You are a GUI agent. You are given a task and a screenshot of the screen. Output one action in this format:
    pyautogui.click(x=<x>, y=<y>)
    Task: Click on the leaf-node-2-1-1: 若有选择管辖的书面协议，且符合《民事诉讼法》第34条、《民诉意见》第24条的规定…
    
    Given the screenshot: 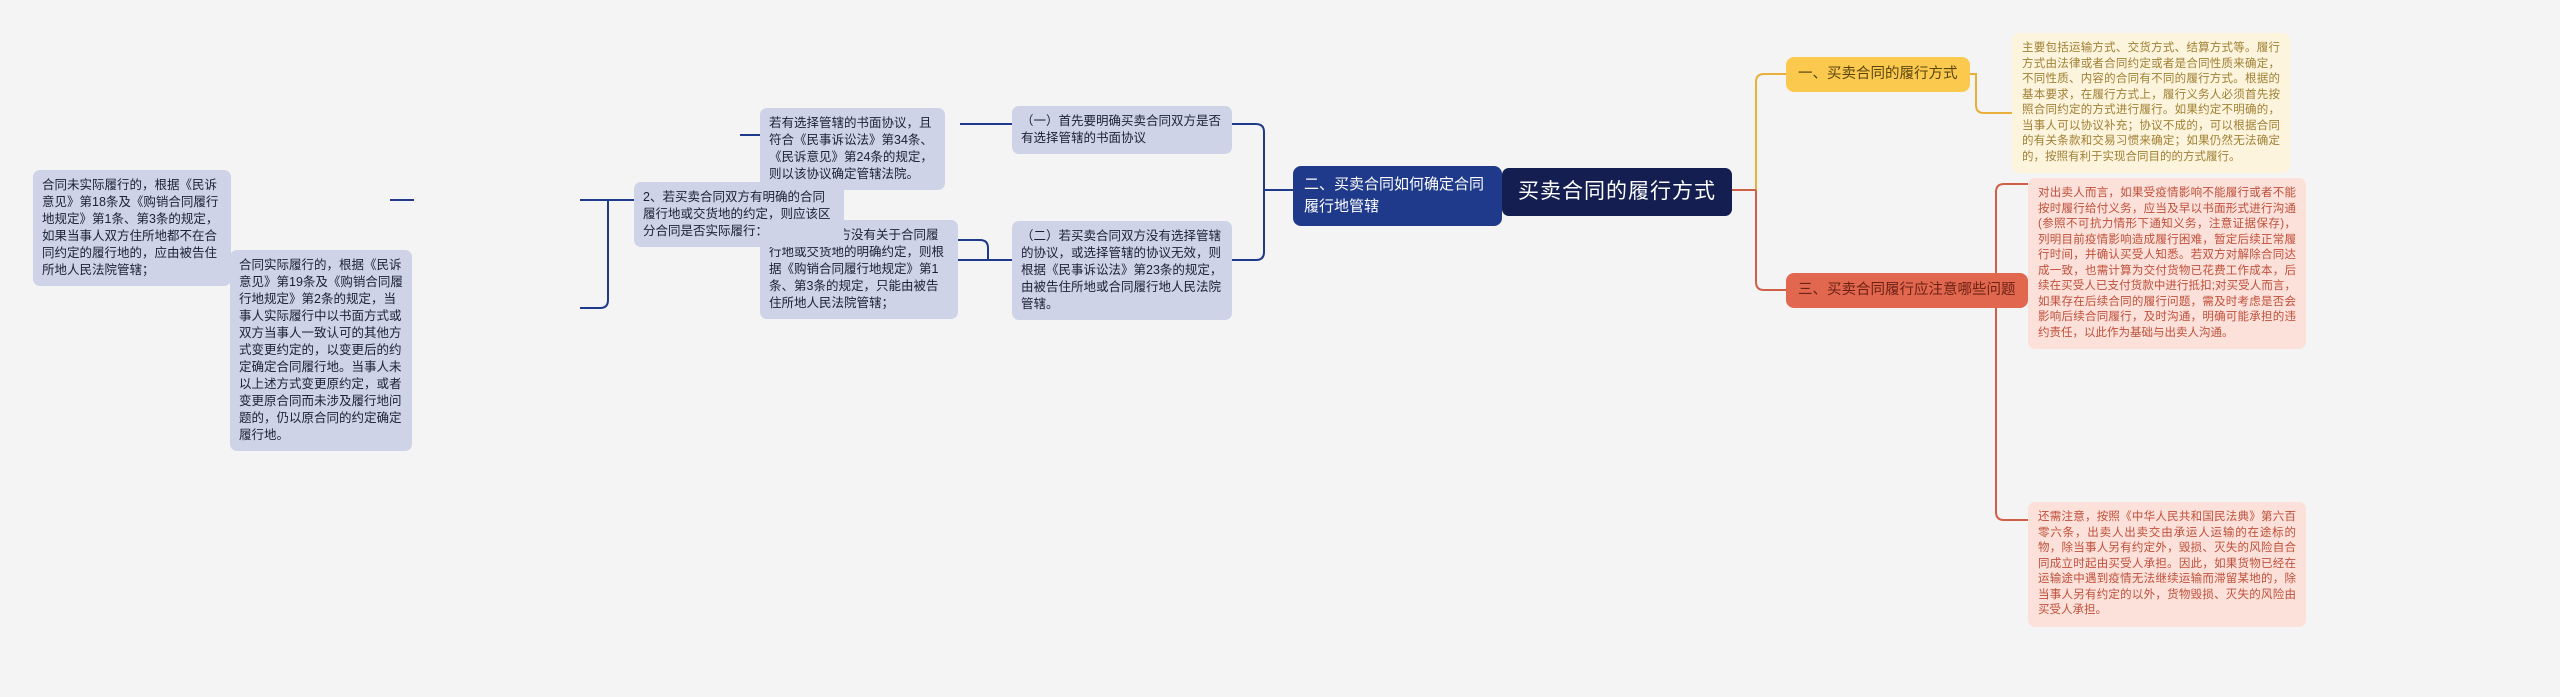 What is the action you would take?
    pyautogui.click(x=852, y=149)
    